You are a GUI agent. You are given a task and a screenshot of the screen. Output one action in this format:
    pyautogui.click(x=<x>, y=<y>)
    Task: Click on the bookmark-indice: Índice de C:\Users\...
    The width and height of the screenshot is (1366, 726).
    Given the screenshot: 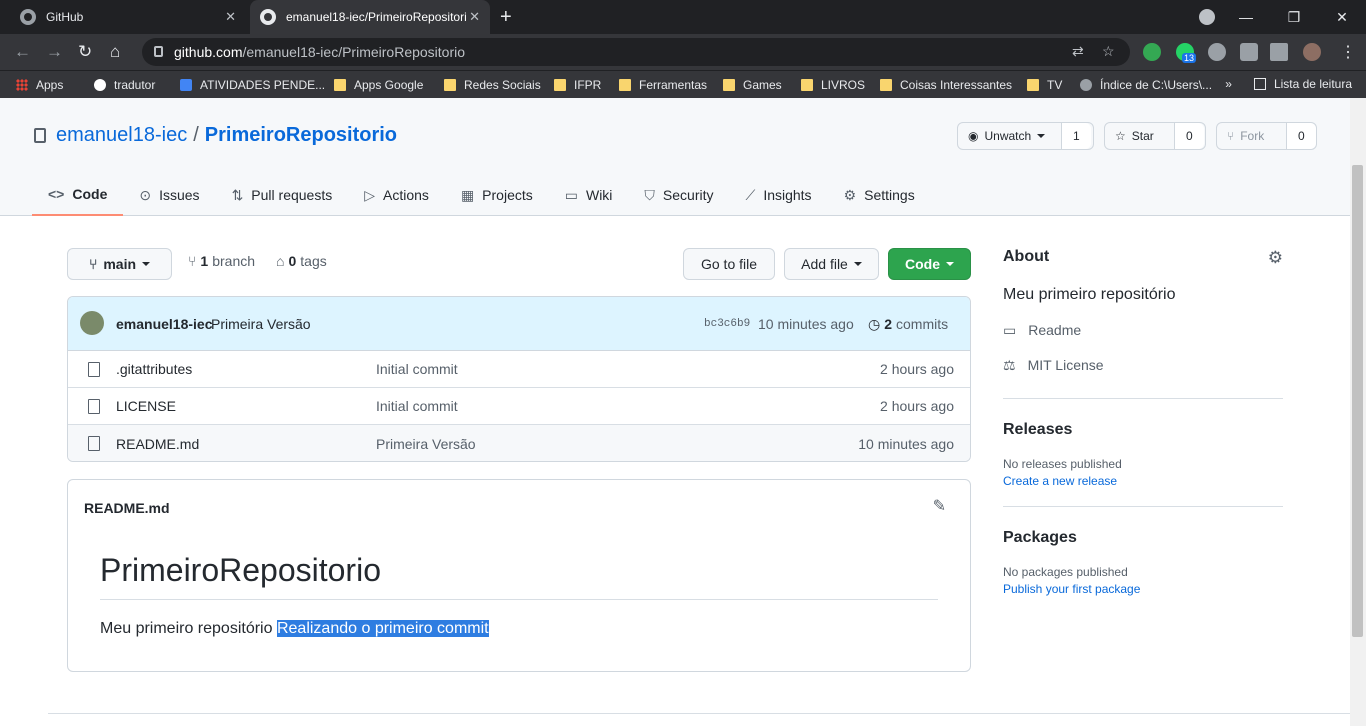 What is the action you would take?
    pyautogui.click(x=1155, y=85)
    